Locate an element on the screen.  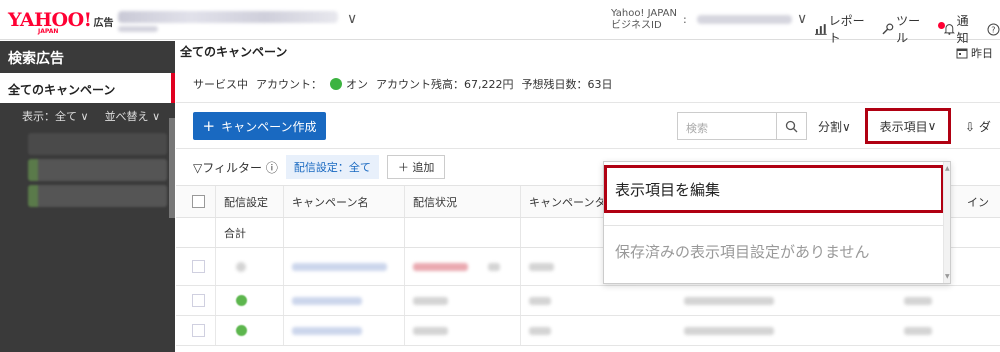
report-chart-icon is located at coordinates (821, 29).